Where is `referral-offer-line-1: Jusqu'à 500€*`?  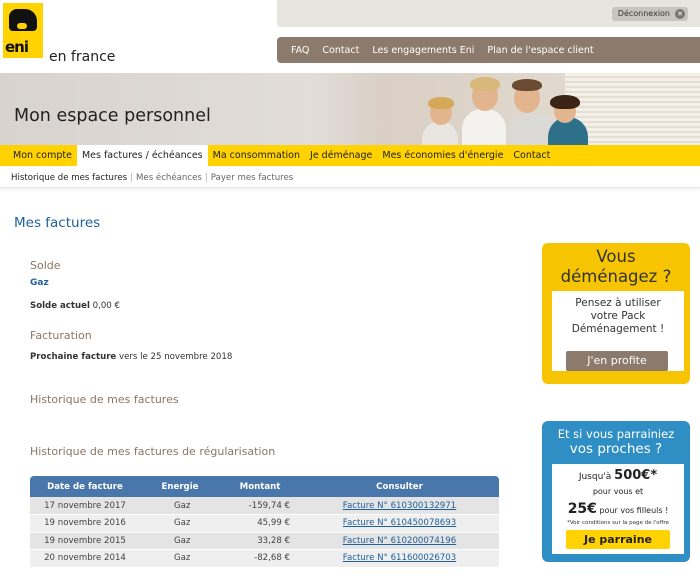
referral-offer-line-1: Jusqu'à 500€* is located at coordinates (618, 475).